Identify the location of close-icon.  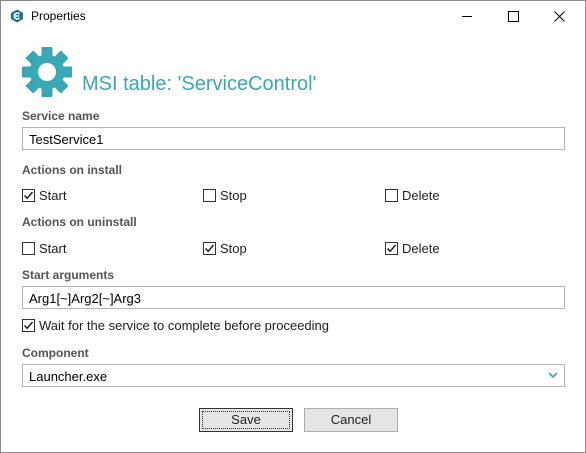
(559, 16).